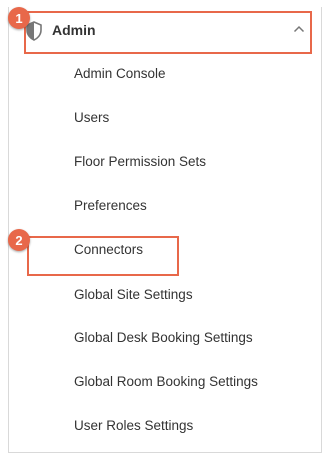  What do you see at coordinates (103, 256) in the screenshot?
I see `highlight-box-connectors` at bounding box center [103, 256].